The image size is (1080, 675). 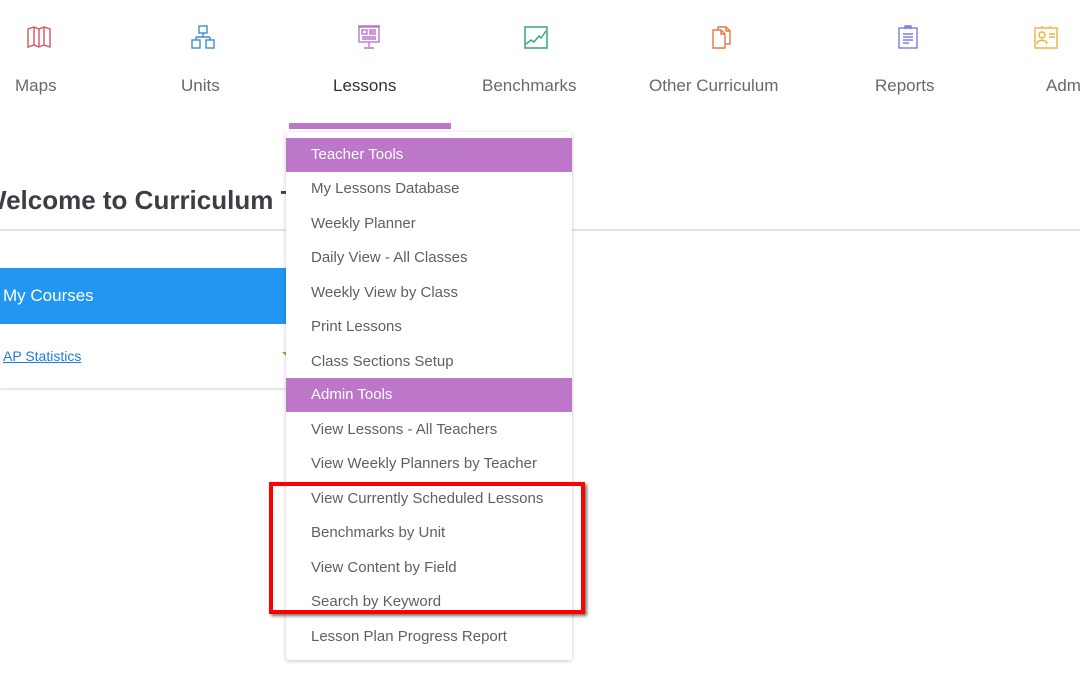 I want to click on nav-label: Lessons, so click(x=365, y=85).